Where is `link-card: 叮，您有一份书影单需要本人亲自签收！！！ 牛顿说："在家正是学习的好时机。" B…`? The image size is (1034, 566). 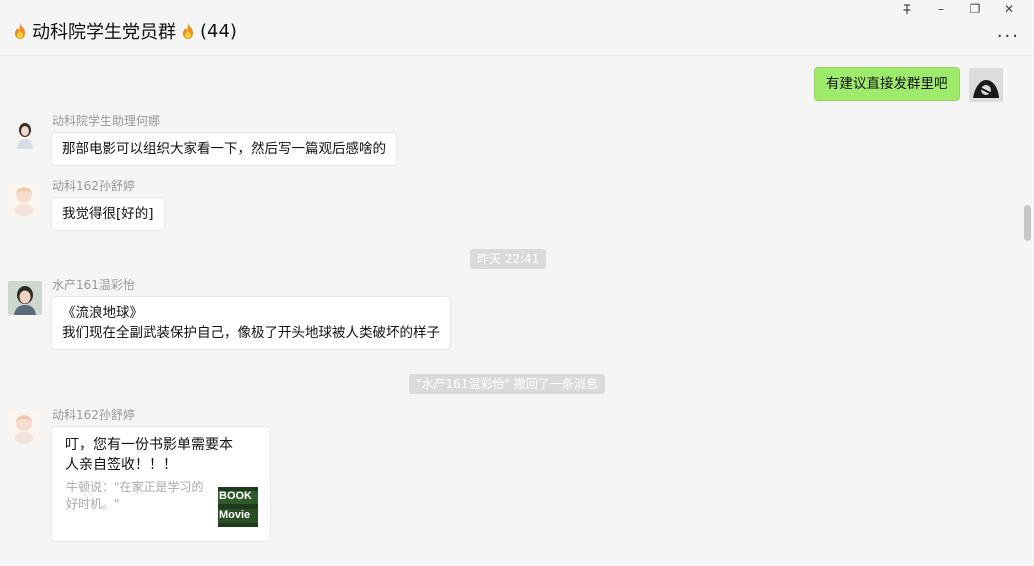 link-card: 叮，您有一份书影单需要本人亲自签收！！！ 牛顿说："在家正是学习的好时机。" B… is located at coordinates (161, 484).